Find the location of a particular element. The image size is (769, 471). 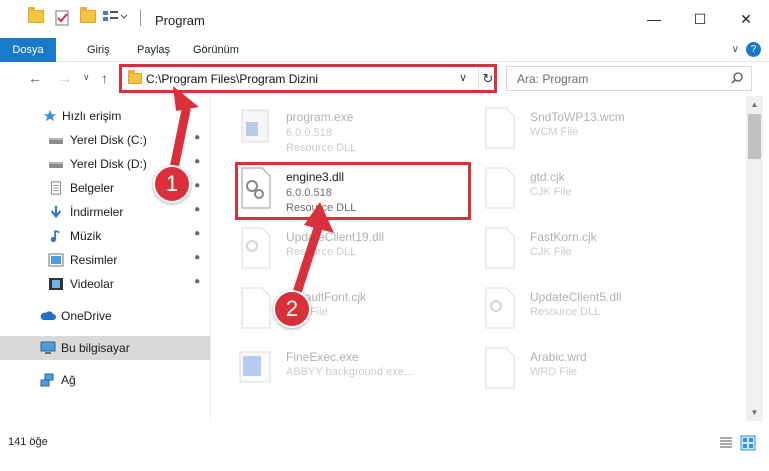

tab-file: Dosya is located at coordinates (28, 50).